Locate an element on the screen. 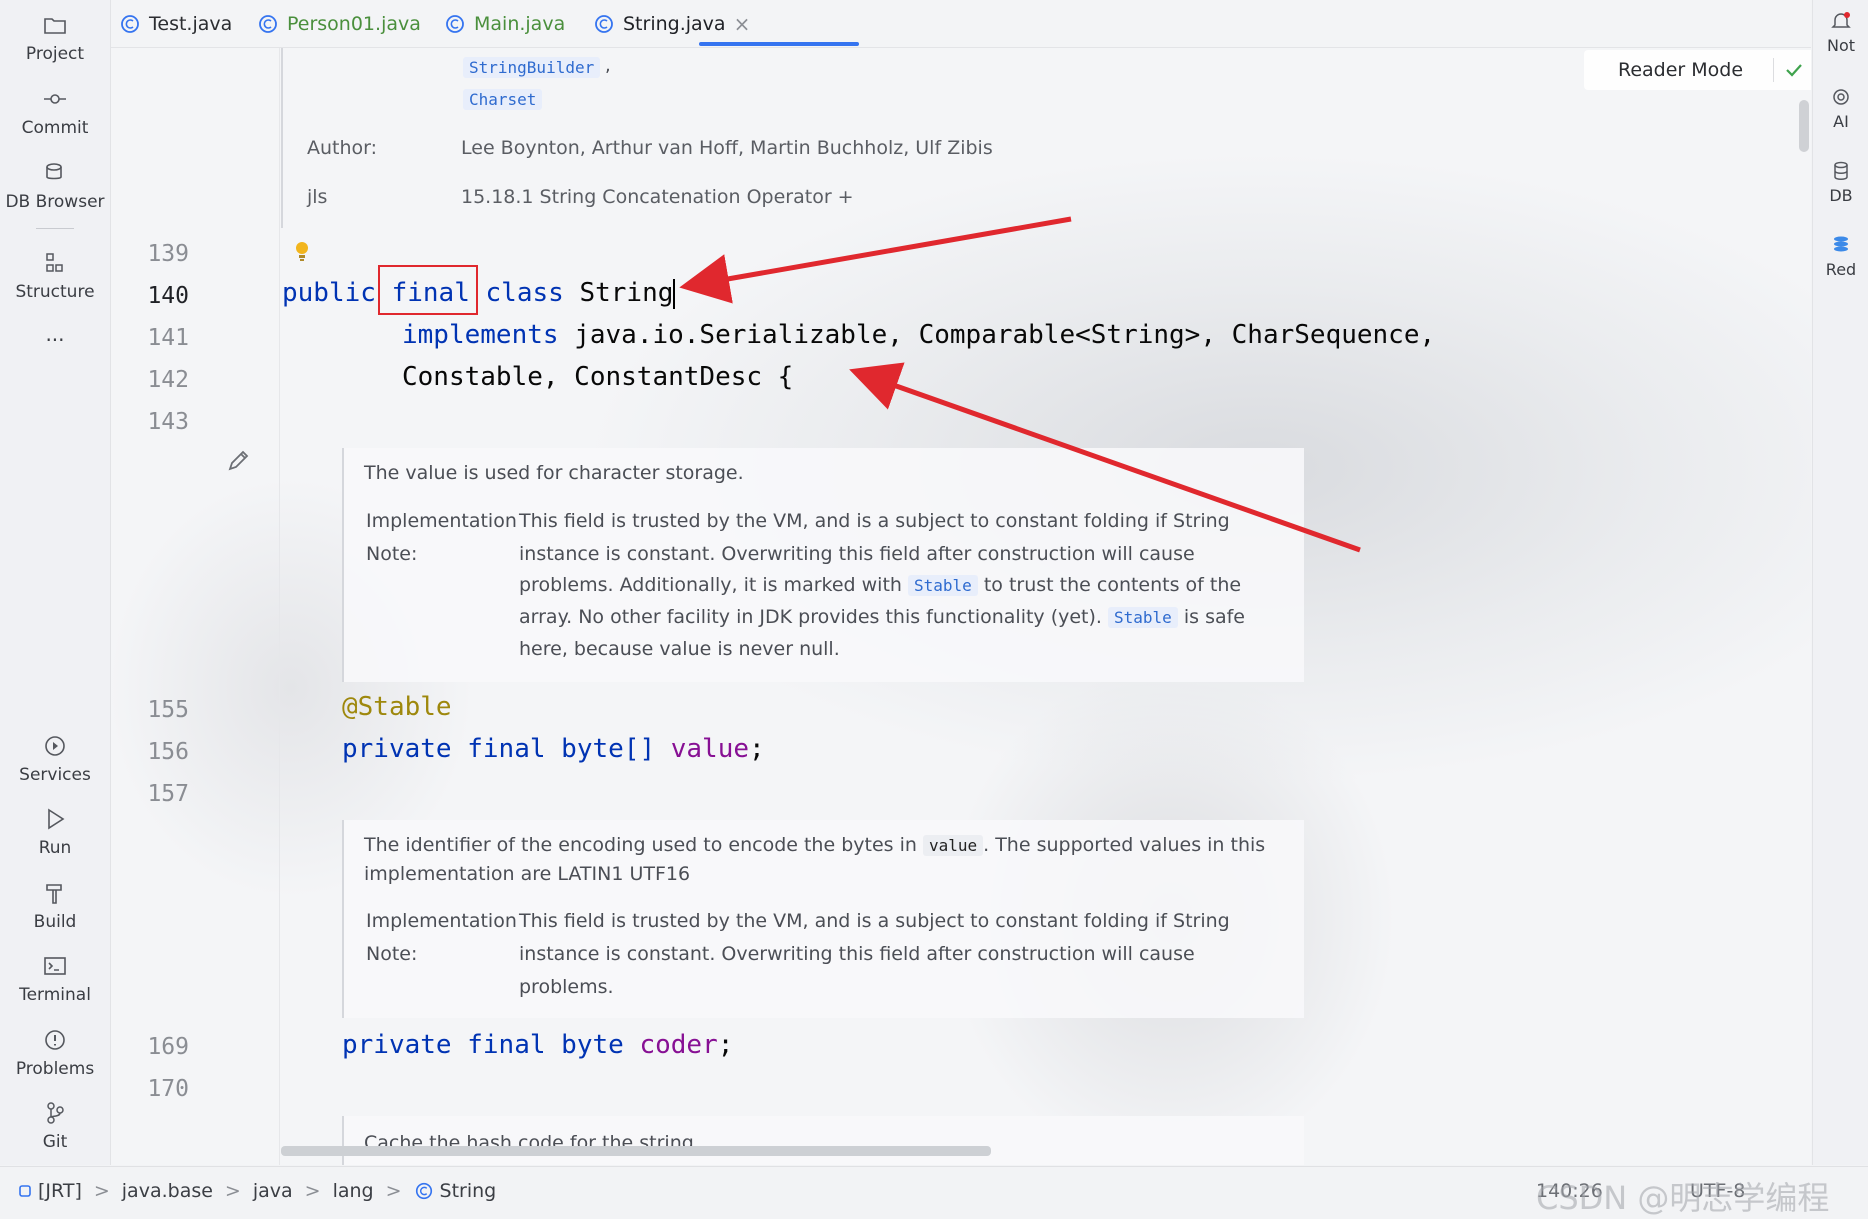 The width and height of the screenshot is (1868, 1219). tab-person01-java: Person01.java is located at coordinates (339, 23).